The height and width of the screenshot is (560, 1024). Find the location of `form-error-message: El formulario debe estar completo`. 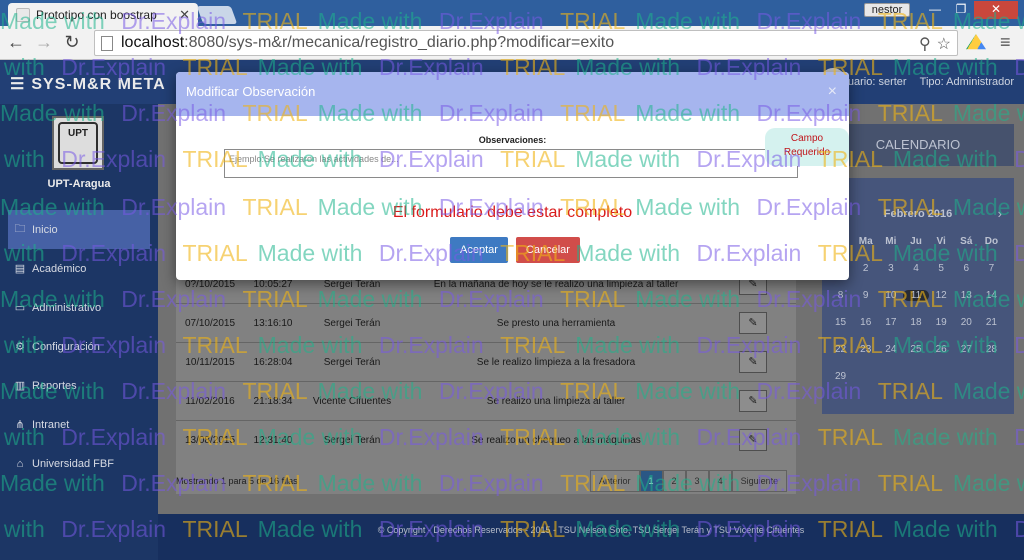

form-error-message: El formulario debe estar completo is located at coordinates (512, 212).